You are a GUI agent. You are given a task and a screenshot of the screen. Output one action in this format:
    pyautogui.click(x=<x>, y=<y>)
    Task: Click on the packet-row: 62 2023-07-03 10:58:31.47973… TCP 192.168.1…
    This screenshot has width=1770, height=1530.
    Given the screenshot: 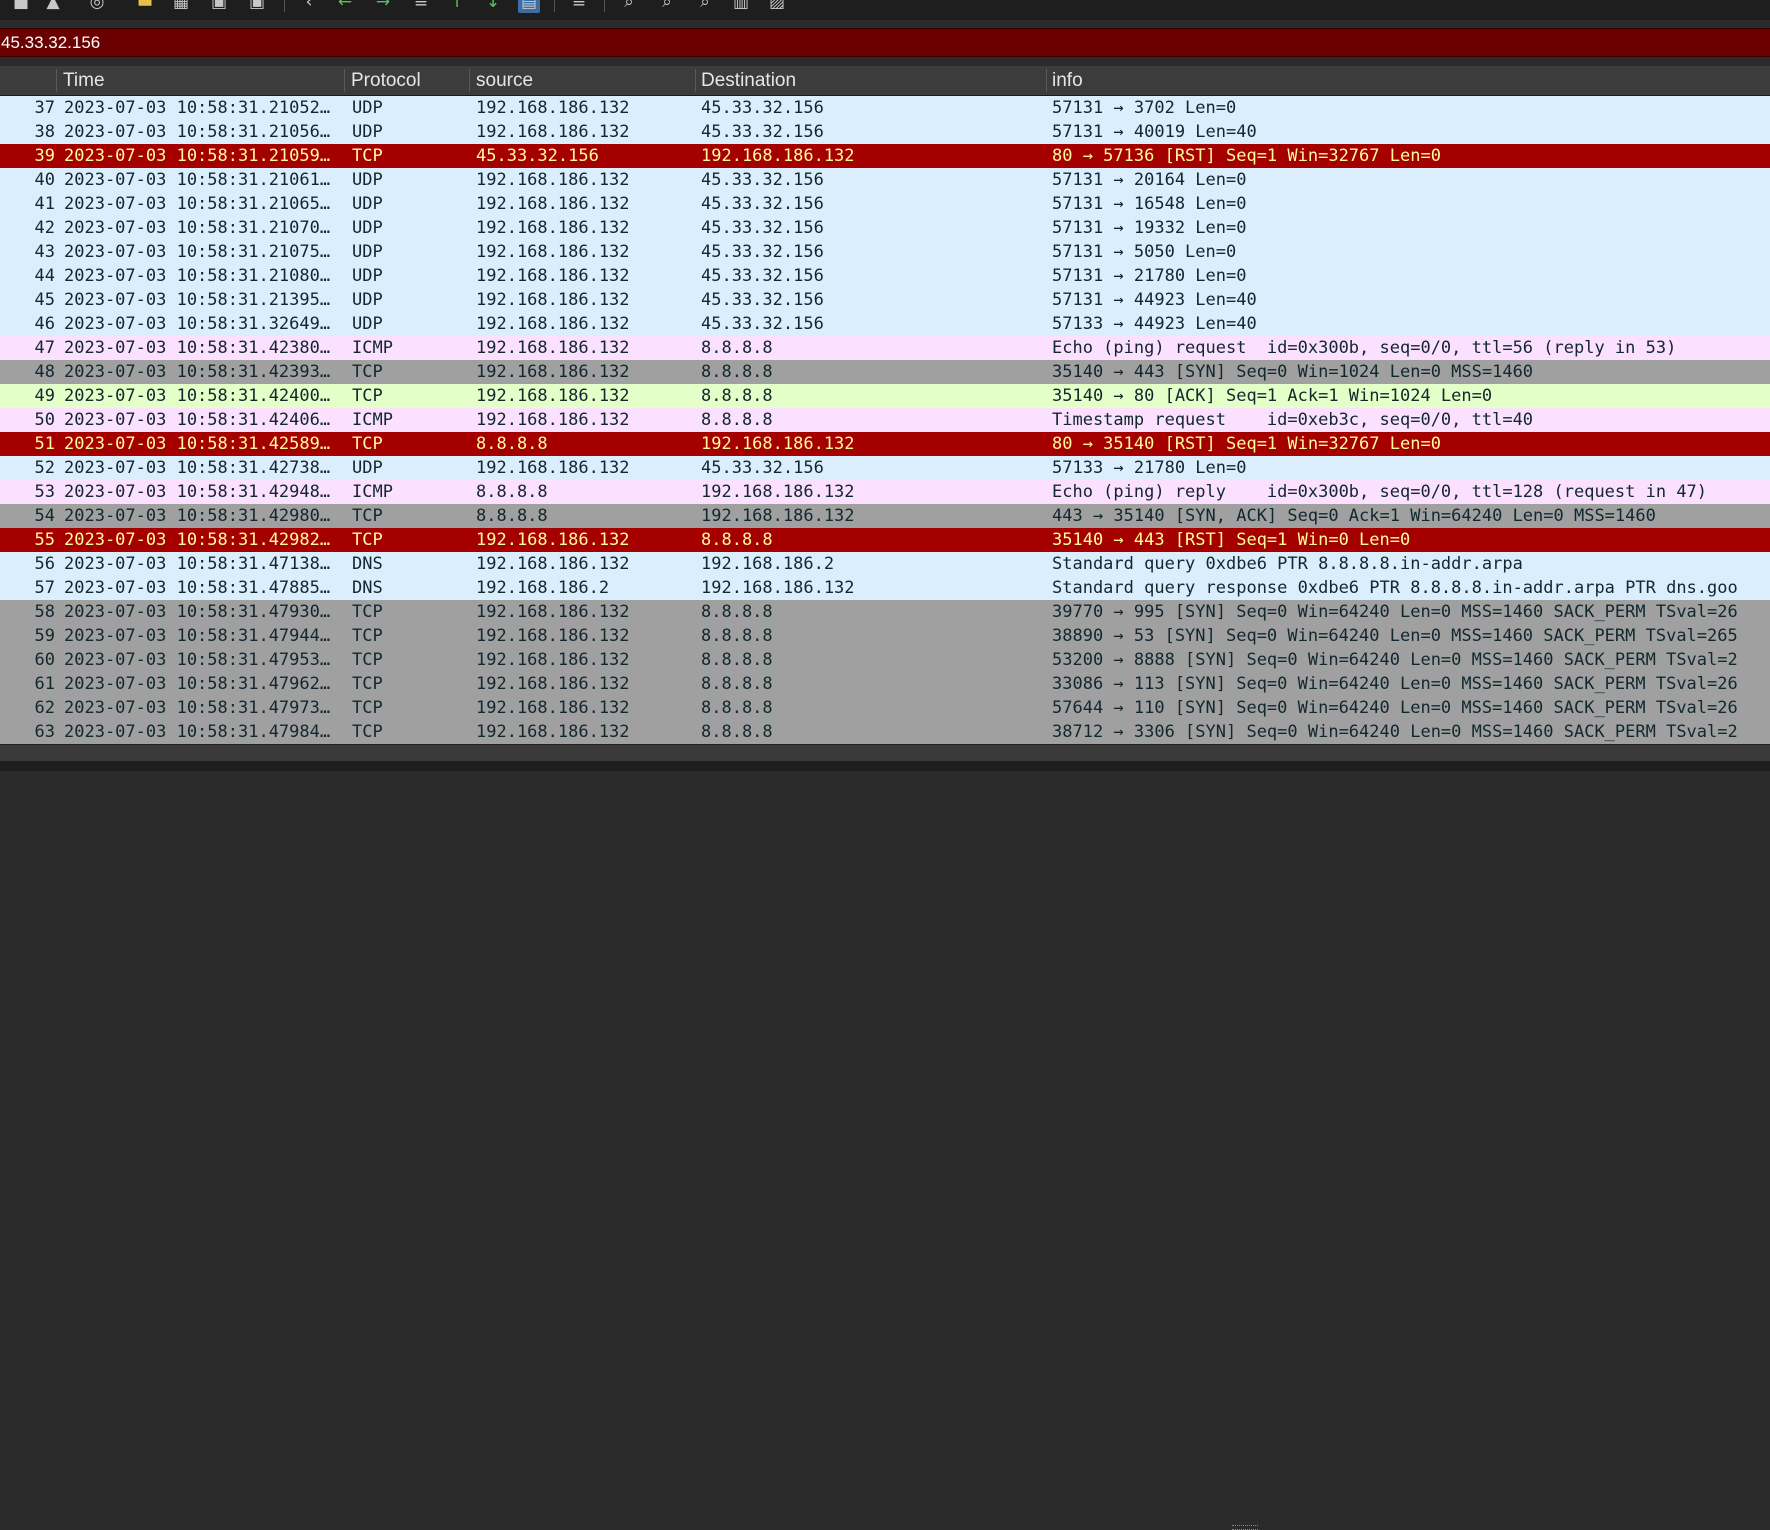 What is the action you would take?
    pyautogui.click(x=885, y=708)
    